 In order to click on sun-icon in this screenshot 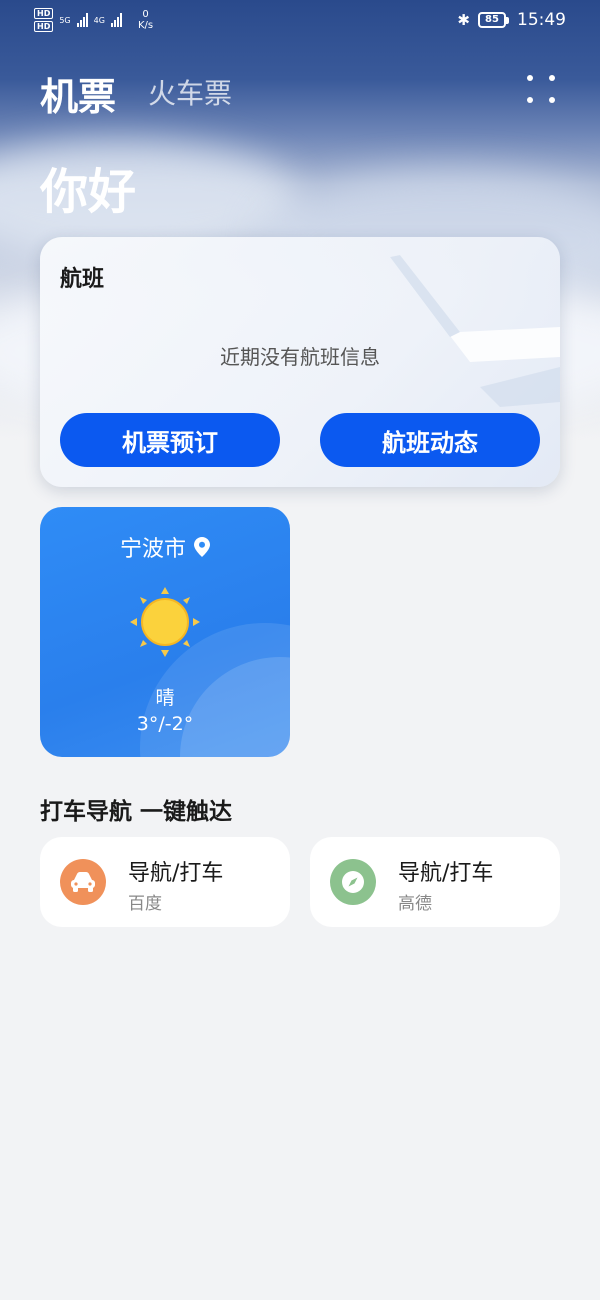, I will do `click(165, 622)`.